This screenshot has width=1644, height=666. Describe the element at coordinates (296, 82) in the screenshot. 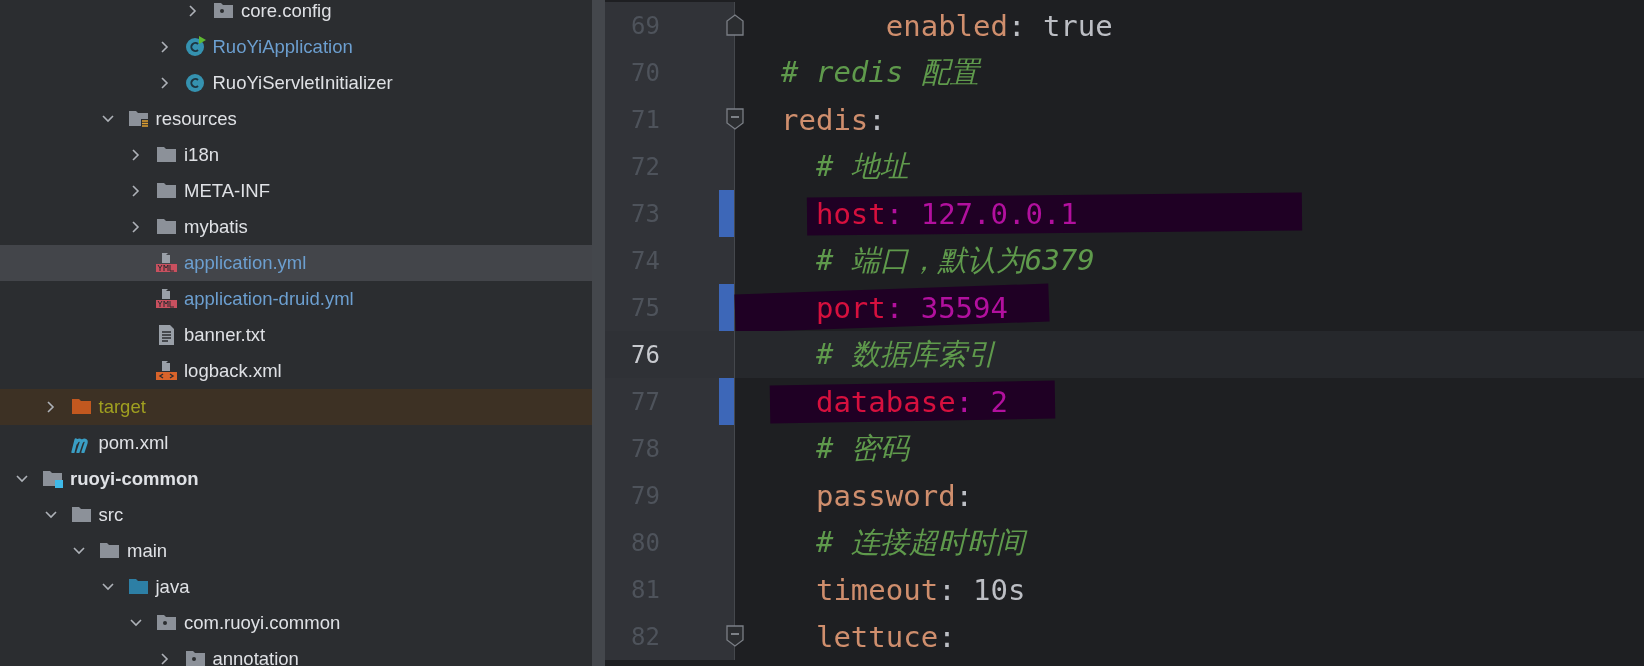

I see `tree-item: RuoYiServletInitializer` at that location.